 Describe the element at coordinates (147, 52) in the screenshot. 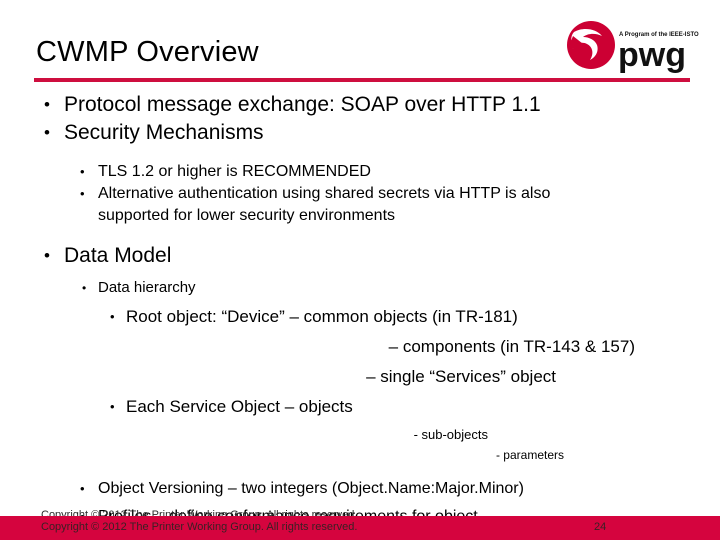

I see `page-title: CWMP Overview` at that location.